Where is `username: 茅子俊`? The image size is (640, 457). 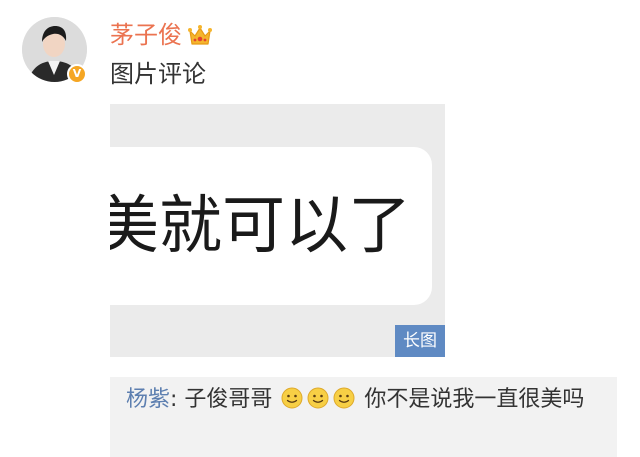 username: 茅子俊 is located at coordinates (146, 35).